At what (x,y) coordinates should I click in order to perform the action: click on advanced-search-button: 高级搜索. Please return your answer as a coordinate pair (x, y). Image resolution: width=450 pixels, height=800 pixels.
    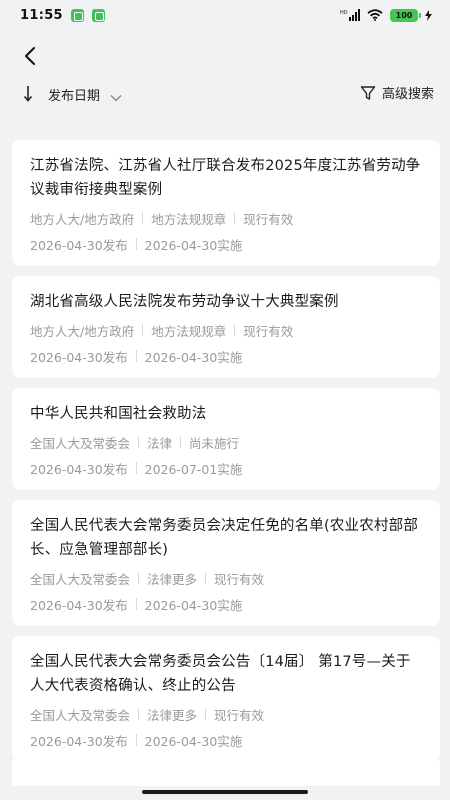
    Looking at the image, I should click on (397, 92).